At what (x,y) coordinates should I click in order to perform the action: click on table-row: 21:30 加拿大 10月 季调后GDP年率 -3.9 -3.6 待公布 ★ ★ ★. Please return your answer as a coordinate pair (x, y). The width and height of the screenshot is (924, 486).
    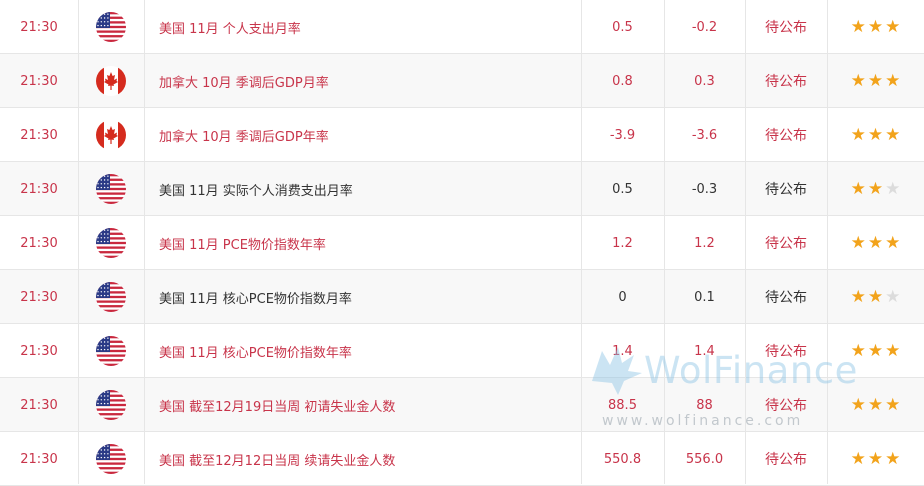
    Looking at the image, I should click on (462, 135).